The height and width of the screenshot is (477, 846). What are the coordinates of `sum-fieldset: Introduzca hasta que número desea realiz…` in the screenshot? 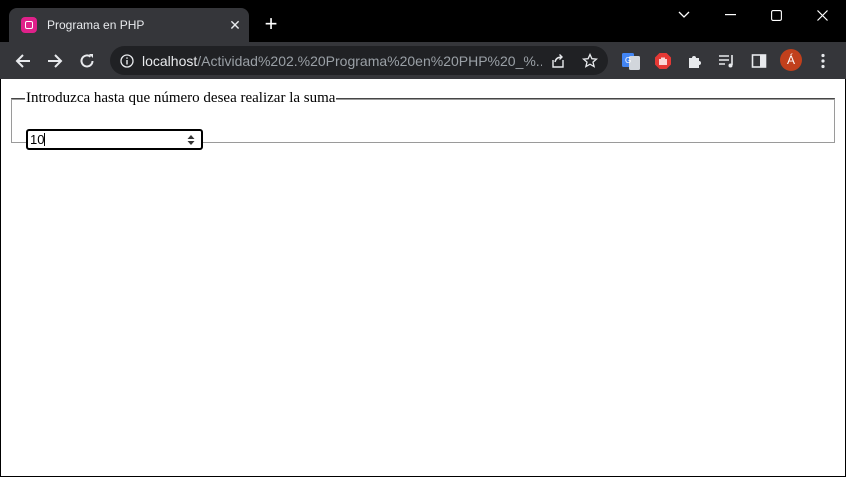 It's located at (423, 120).